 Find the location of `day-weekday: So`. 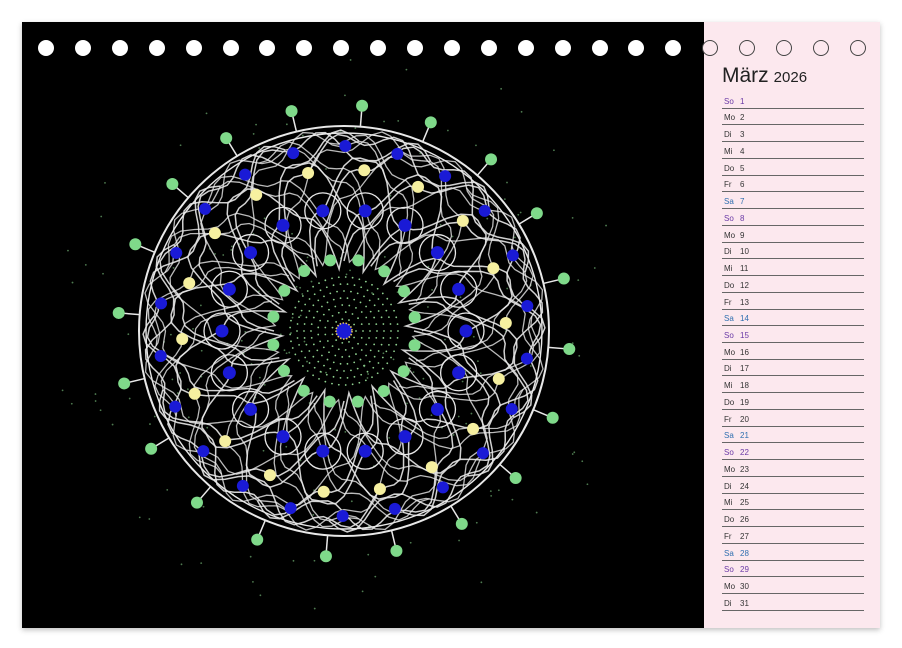

day-weekday: So is located at coordinates (729, 336).